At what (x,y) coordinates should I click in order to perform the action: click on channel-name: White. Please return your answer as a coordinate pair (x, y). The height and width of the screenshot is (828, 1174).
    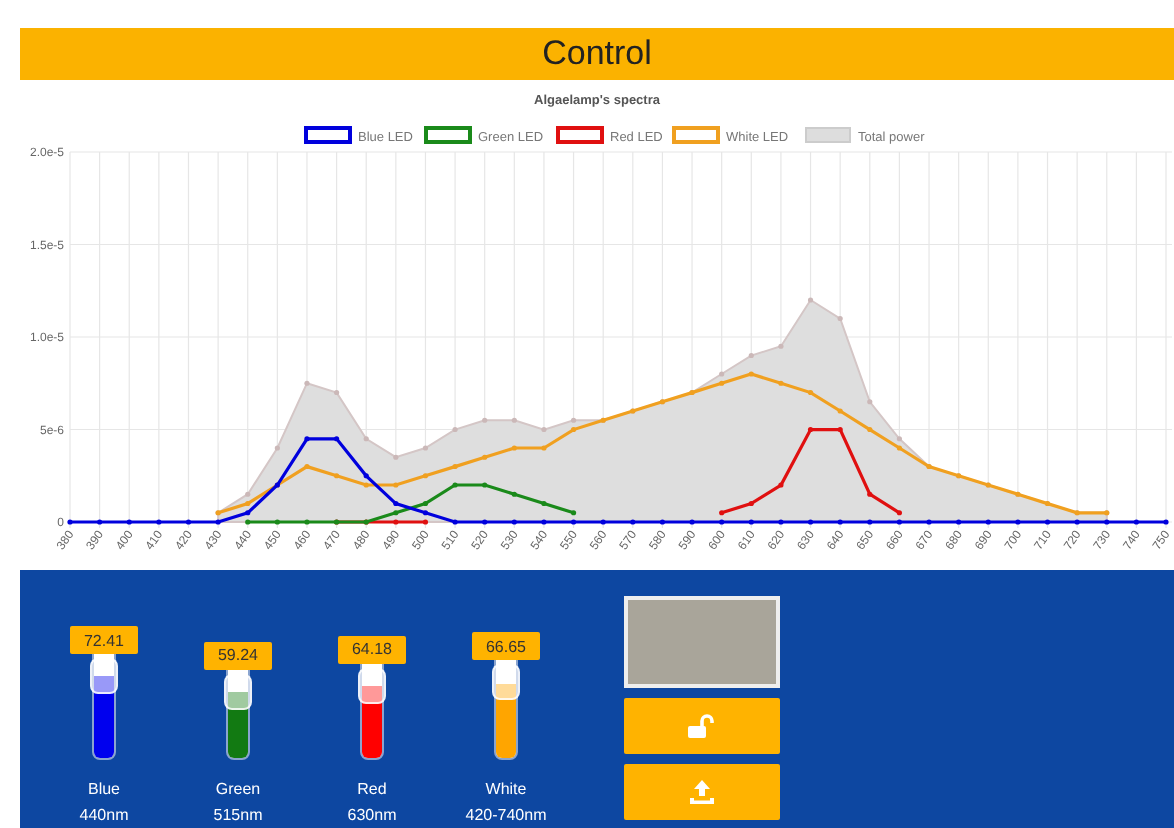
    Looking at the image, I should click on (506, 790).